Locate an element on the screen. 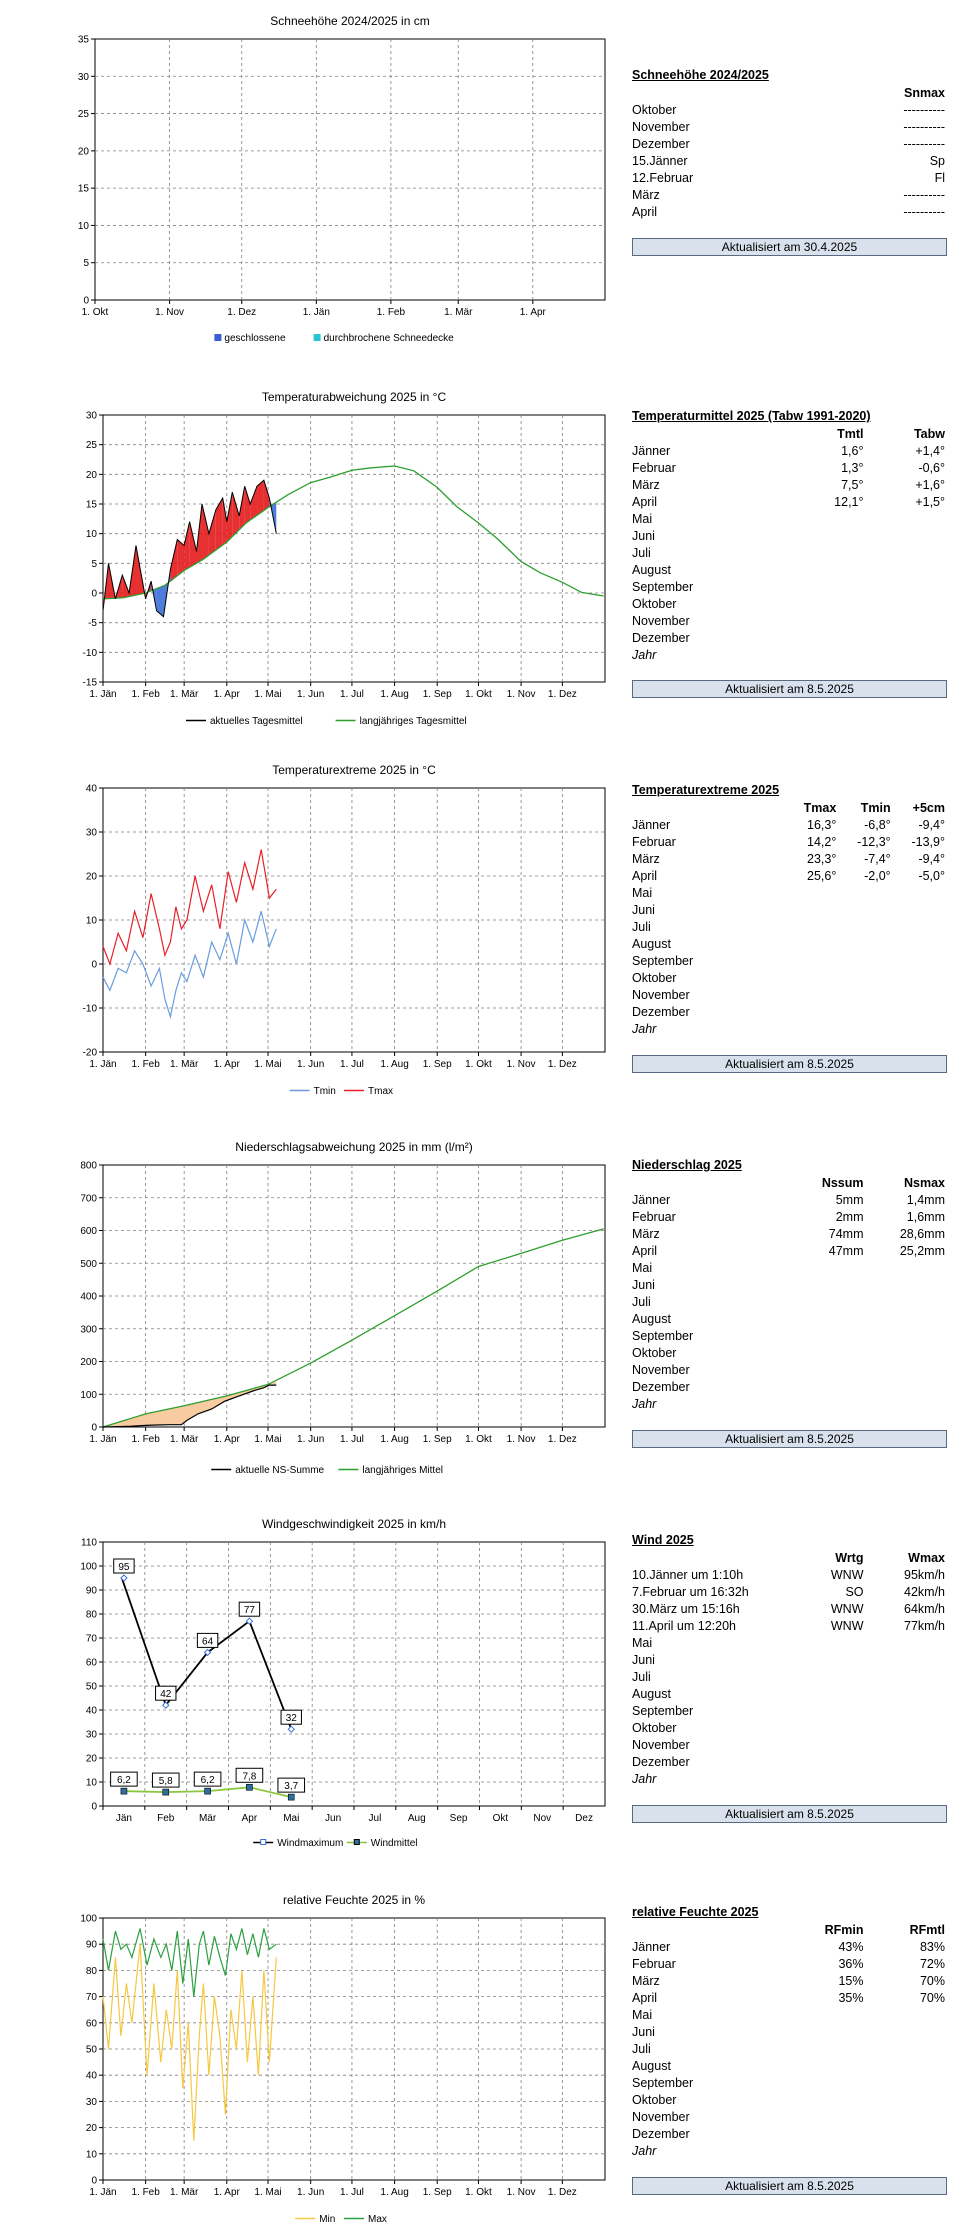 This screenshot has height=2240, width=957. row-value: 28,6mm is located at coordinates (922, 1234).